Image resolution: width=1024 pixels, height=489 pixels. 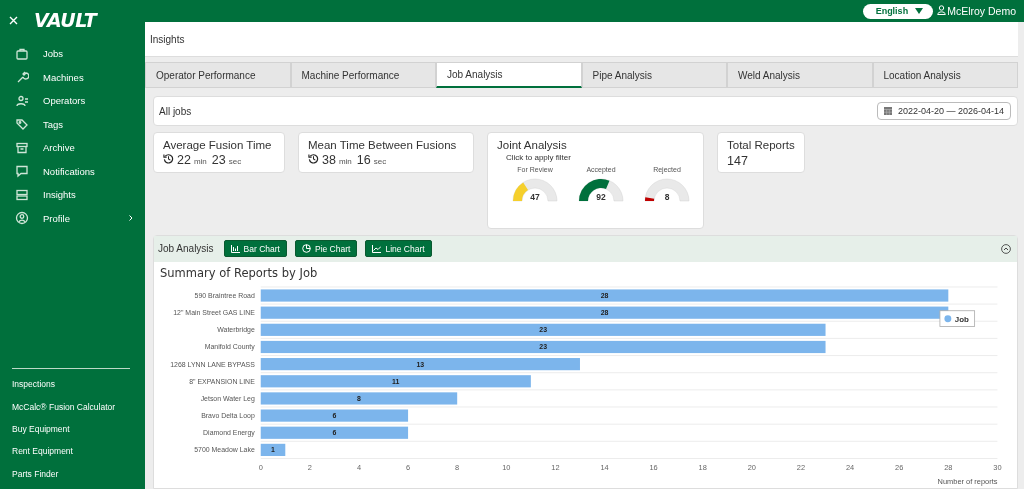 What do you see at coordinates (800, 75) in the screenshot?
I see `tab: Weld Analysis` at bounding box center [800, 75].